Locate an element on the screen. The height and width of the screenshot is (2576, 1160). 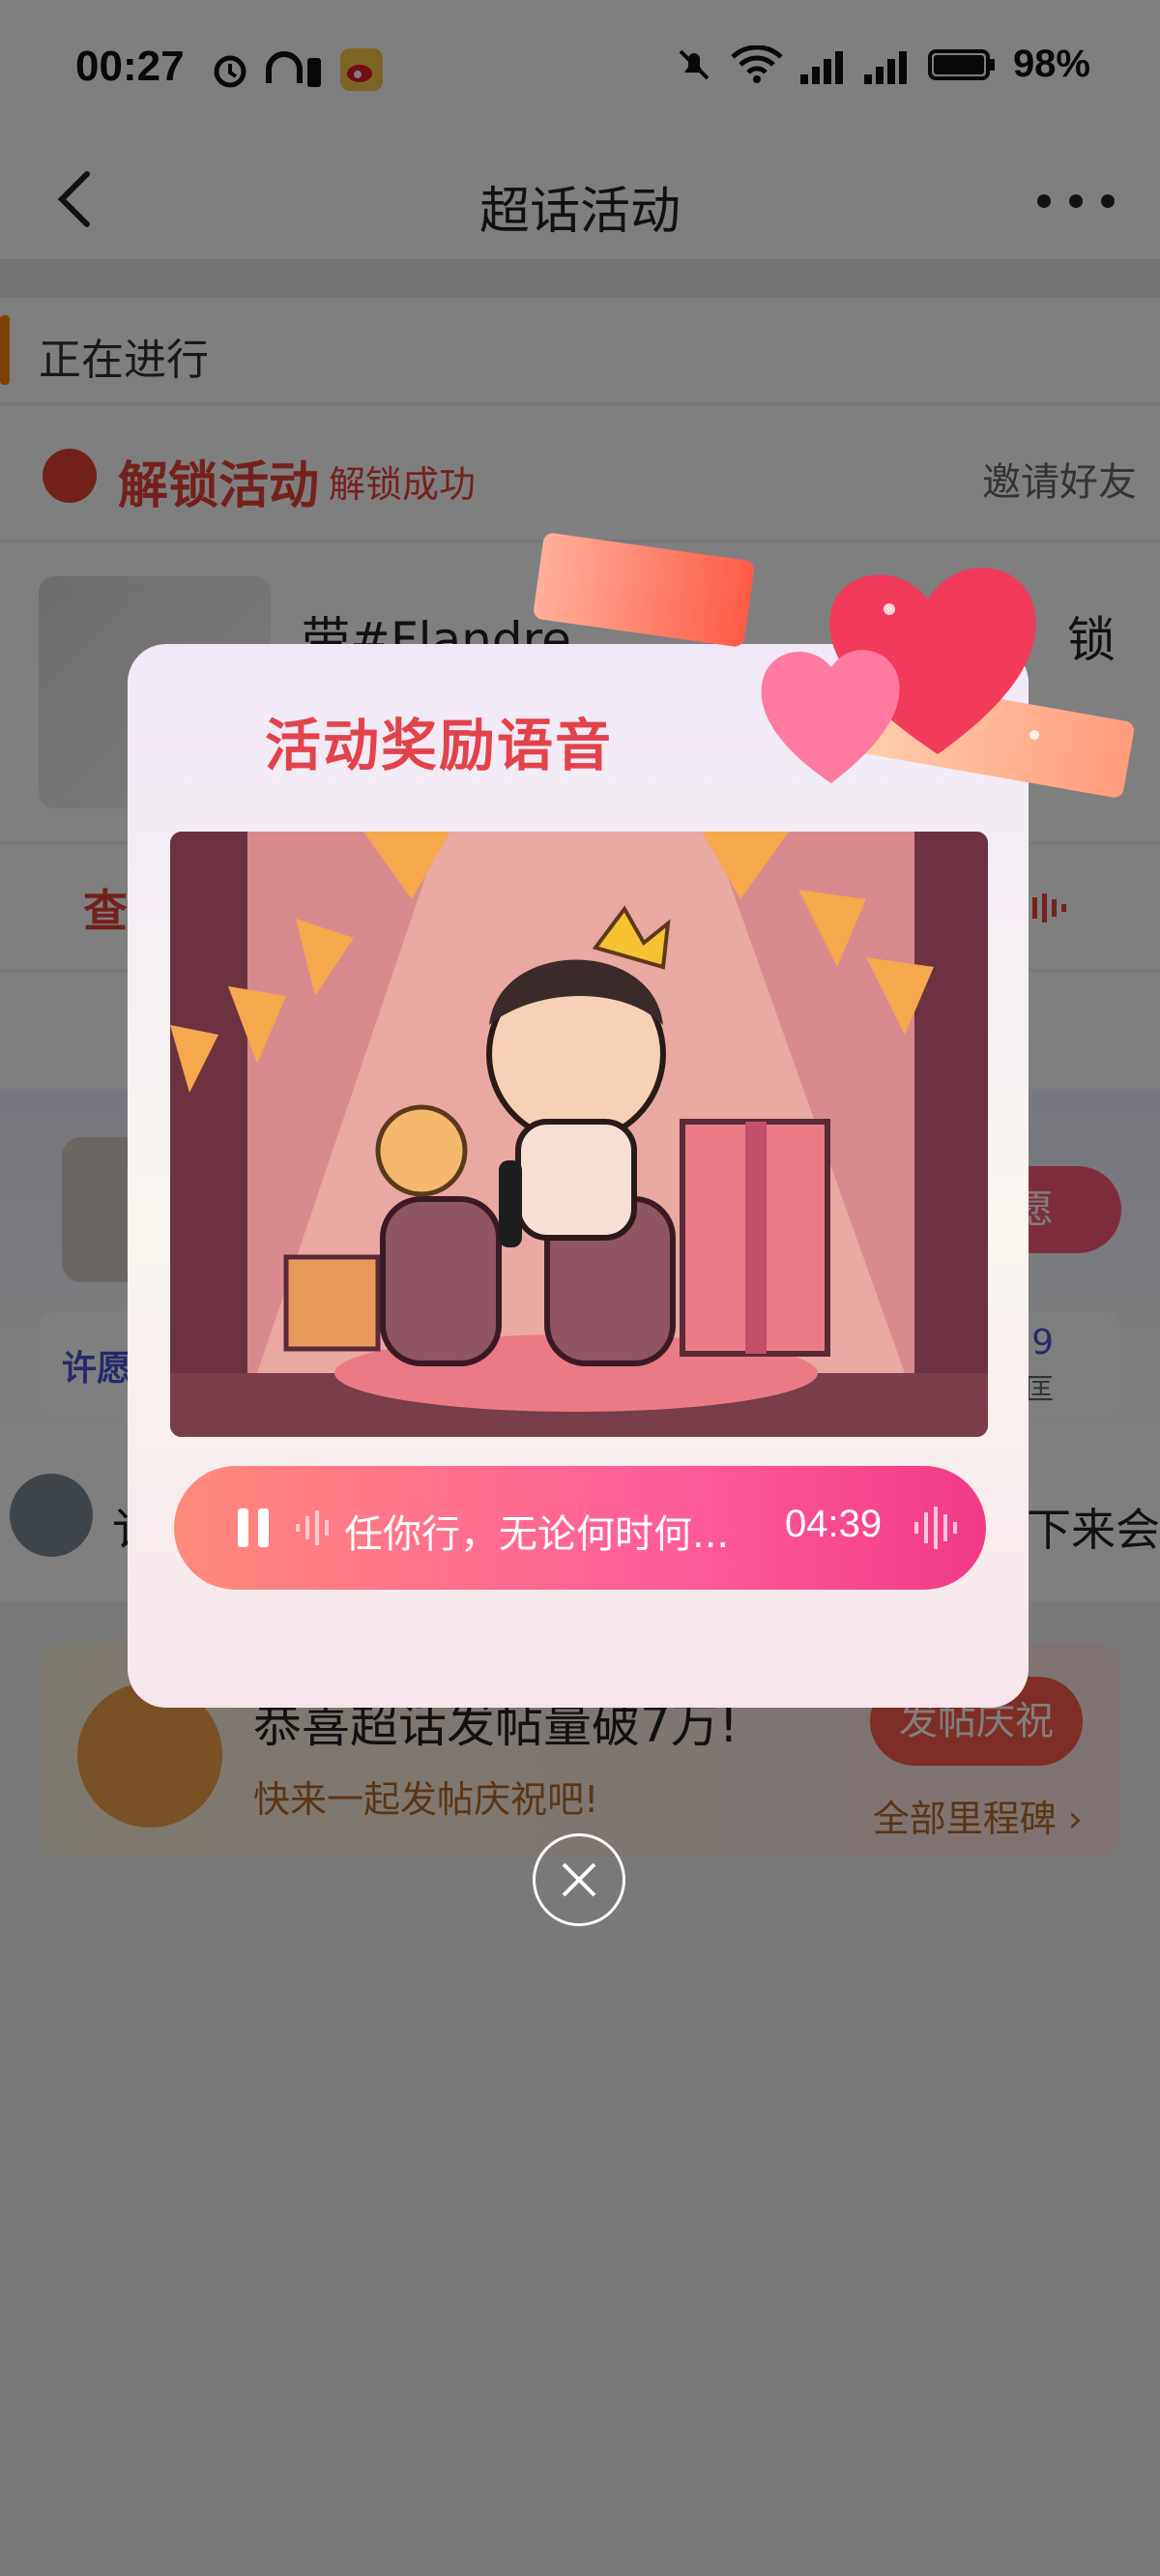
player-time: 04:39 is located at coordinates (834, 1524).